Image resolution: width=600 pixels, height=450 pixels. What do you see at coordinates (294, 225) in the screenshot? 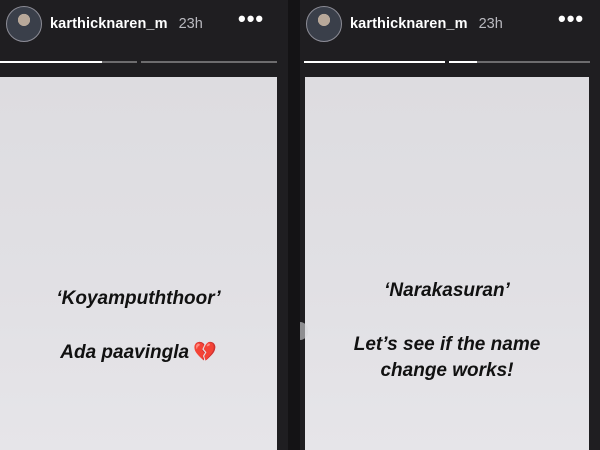
I see `panel-divider` at bounding box center [294, 225].